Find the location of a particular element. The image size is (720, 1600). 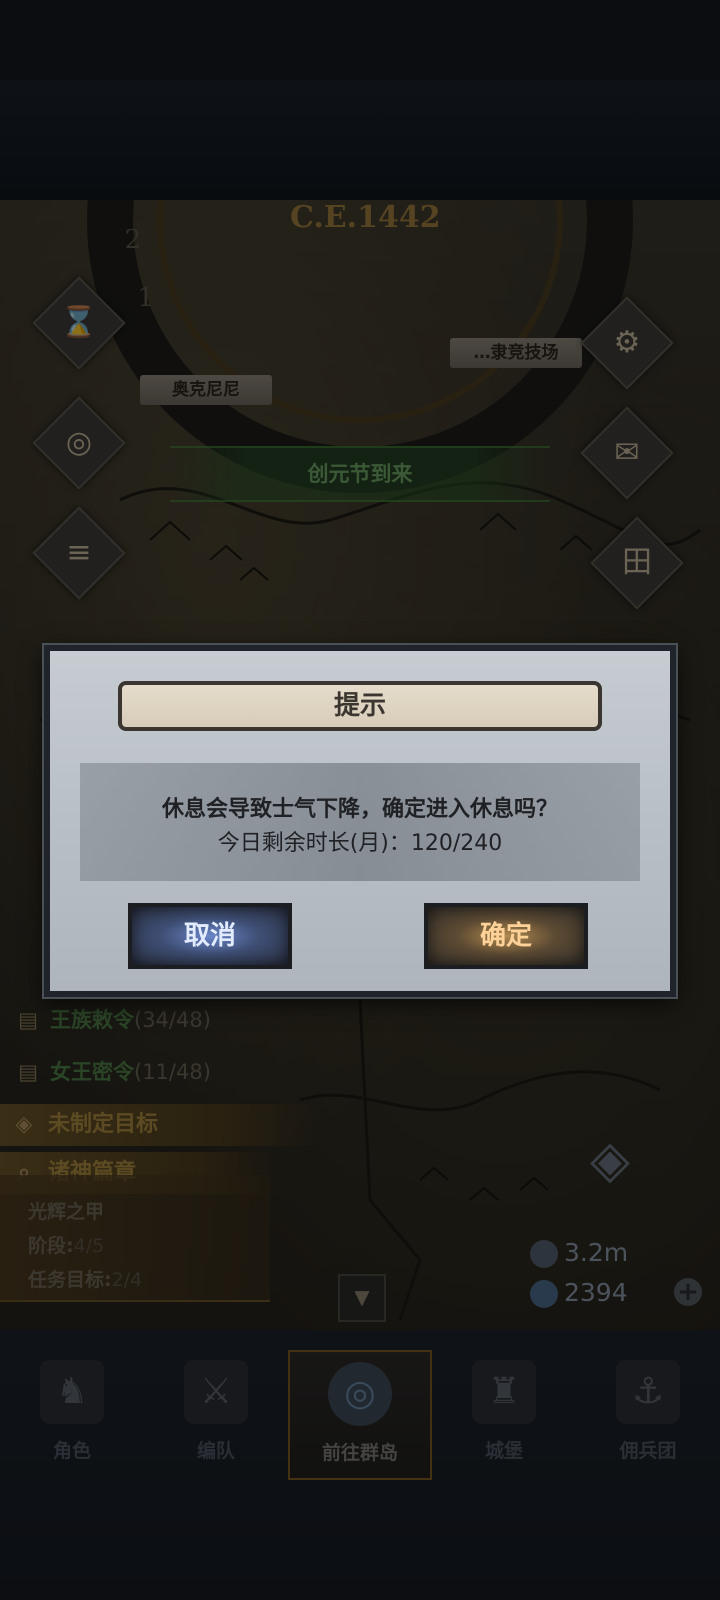

cancel-button: 取消 is located at coordinates (210, 936).